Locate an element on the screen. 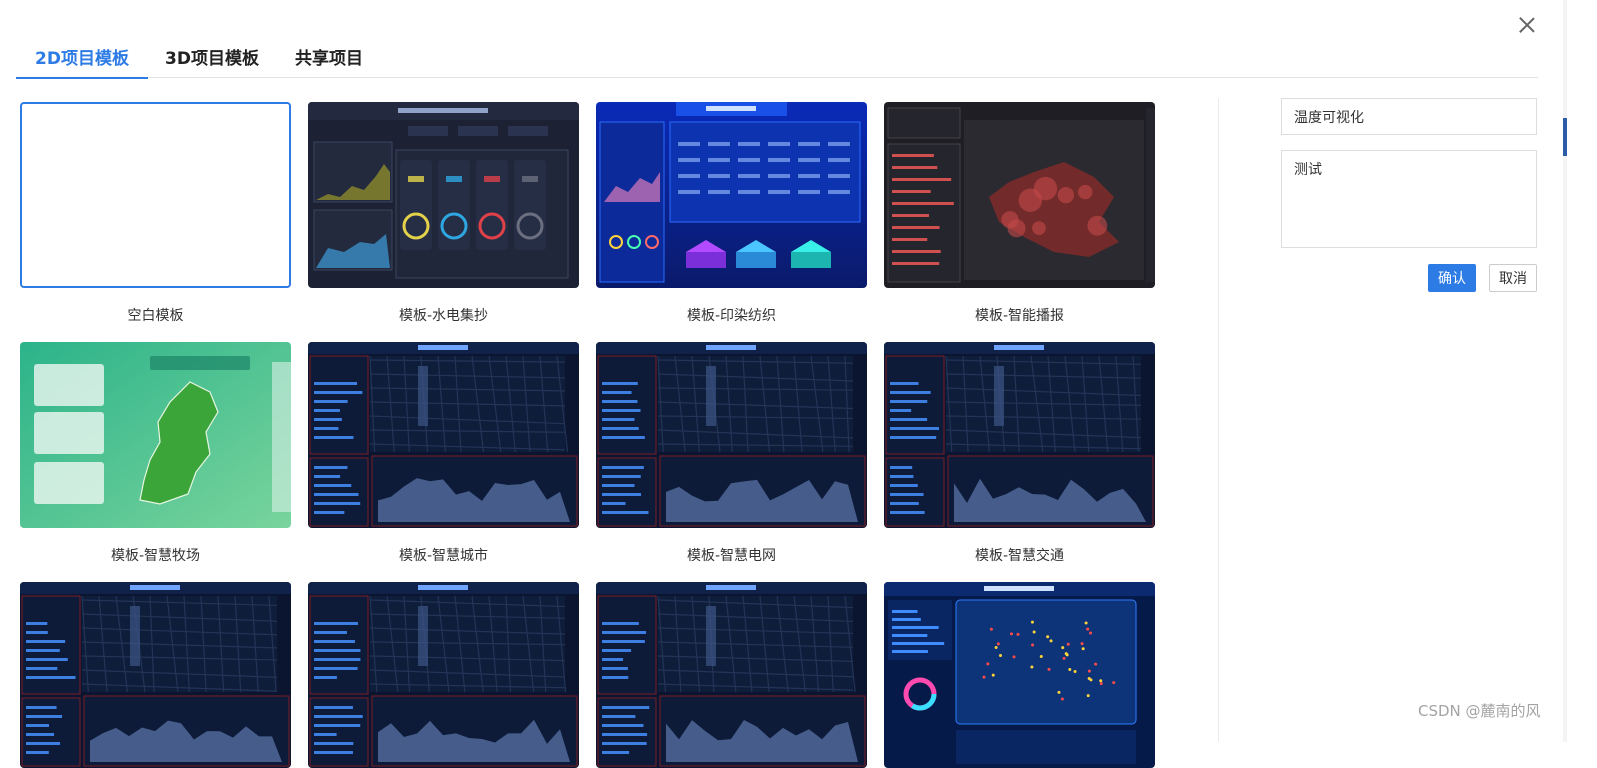 The height and width of the screenshot is (768, 1597). template-card: 空白模板 is located at coordinates (155, 213).